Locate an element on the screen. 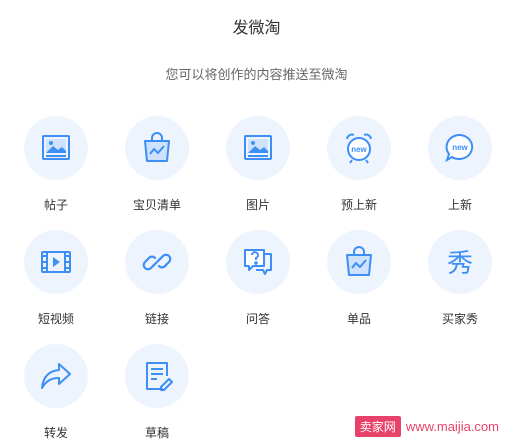  chat-bubble-new-icon: new is located at coordinates (459, 148).